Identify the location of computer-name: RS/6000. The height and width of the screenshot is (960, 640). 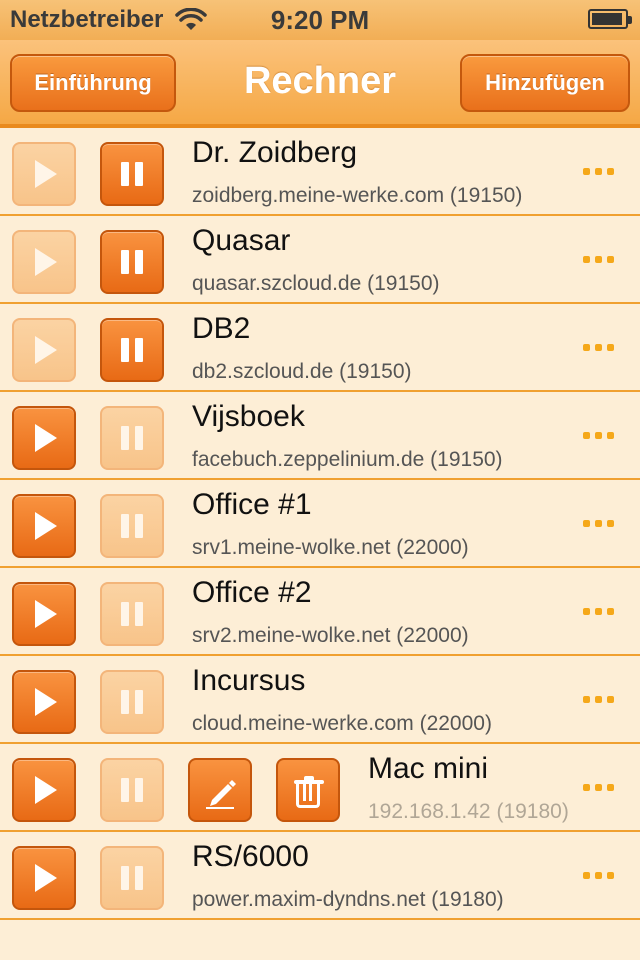
(250, 856).